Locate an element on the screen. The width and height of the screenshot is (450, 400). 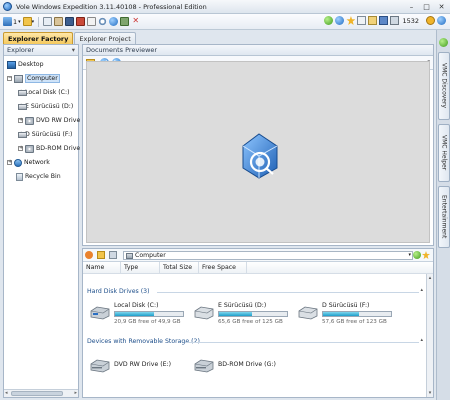
delete-icon is located at coordinates (81, 21).